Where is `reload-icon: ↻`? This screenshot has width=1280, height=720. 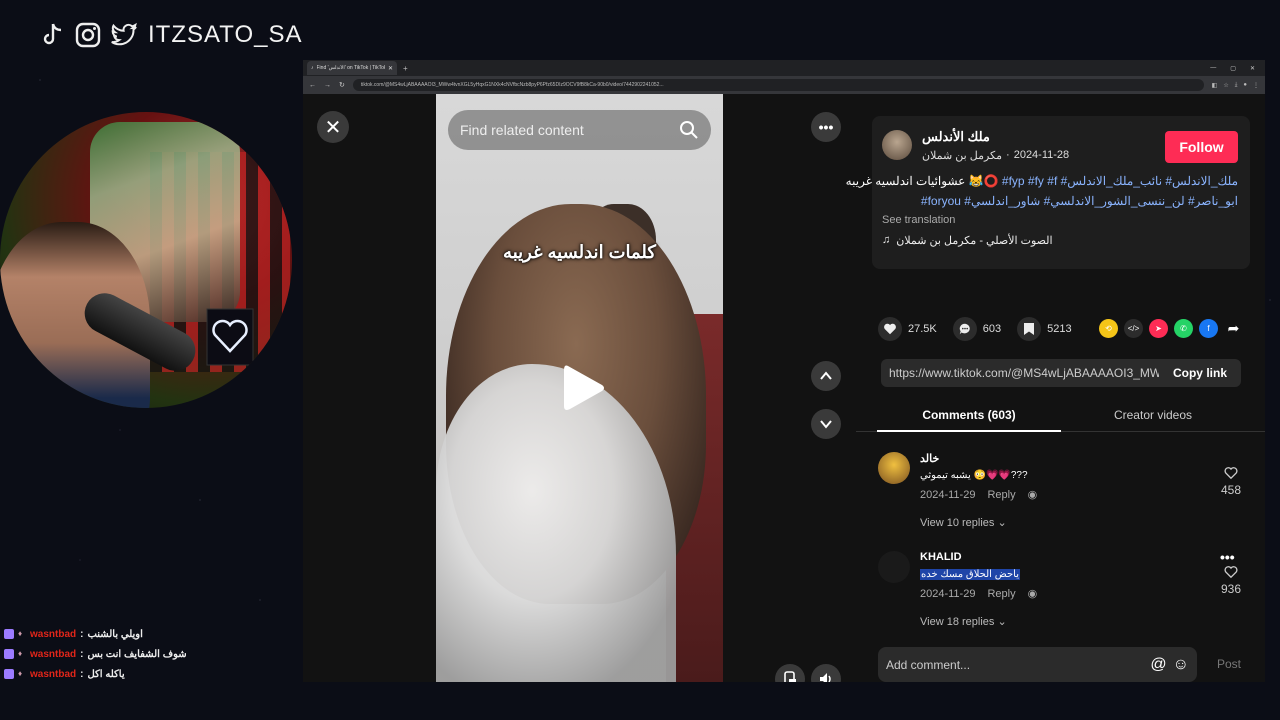
reload-icon: ↻ is located at coordinates (342, 85).